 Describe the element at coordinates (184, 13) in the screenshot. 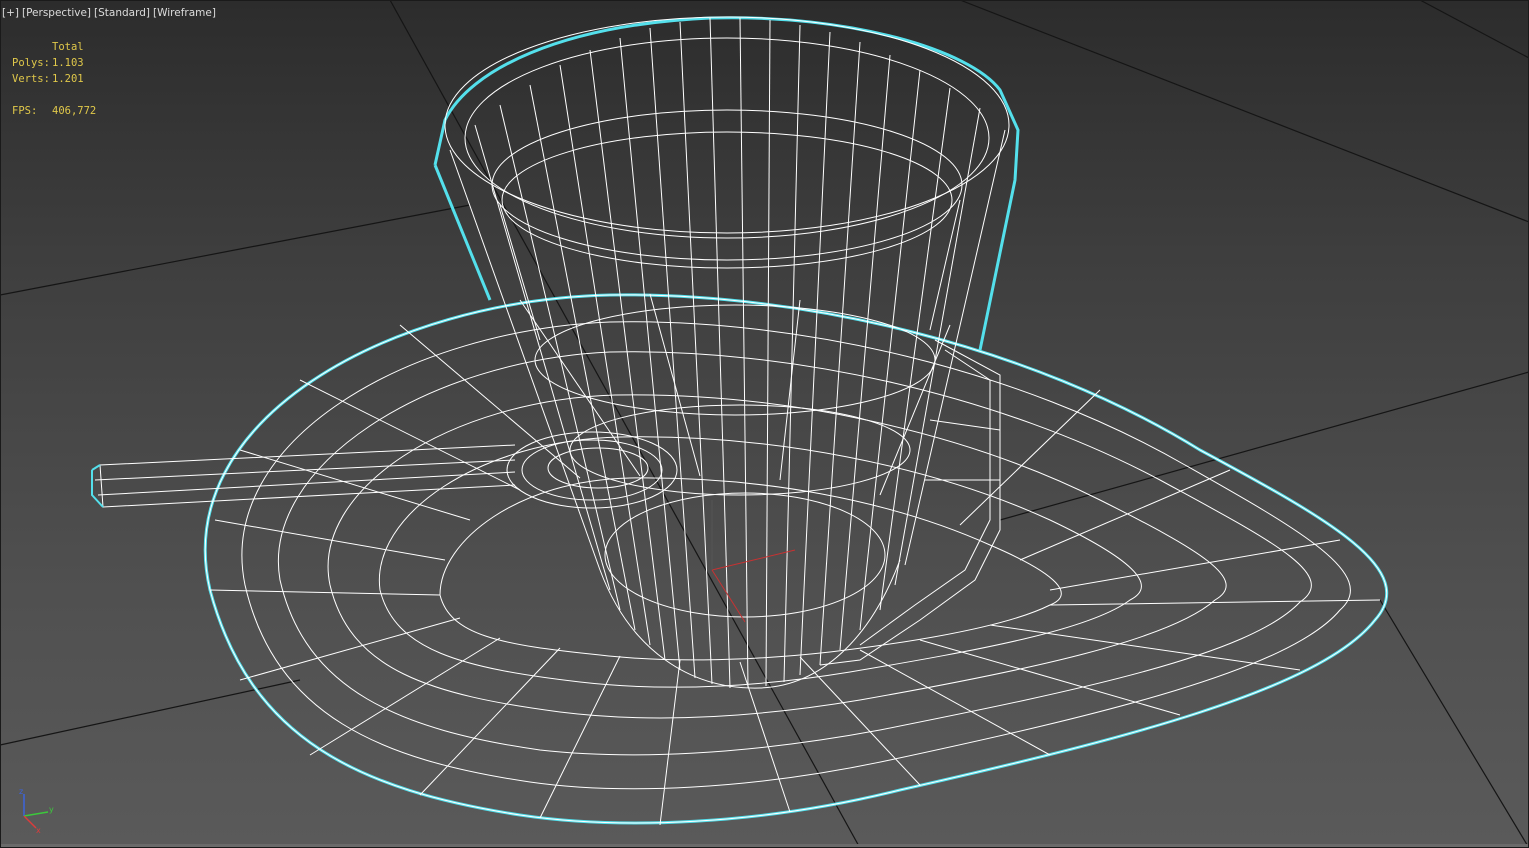

I see `viewport-shading-mode-menu: [Wireframe]` at that location.